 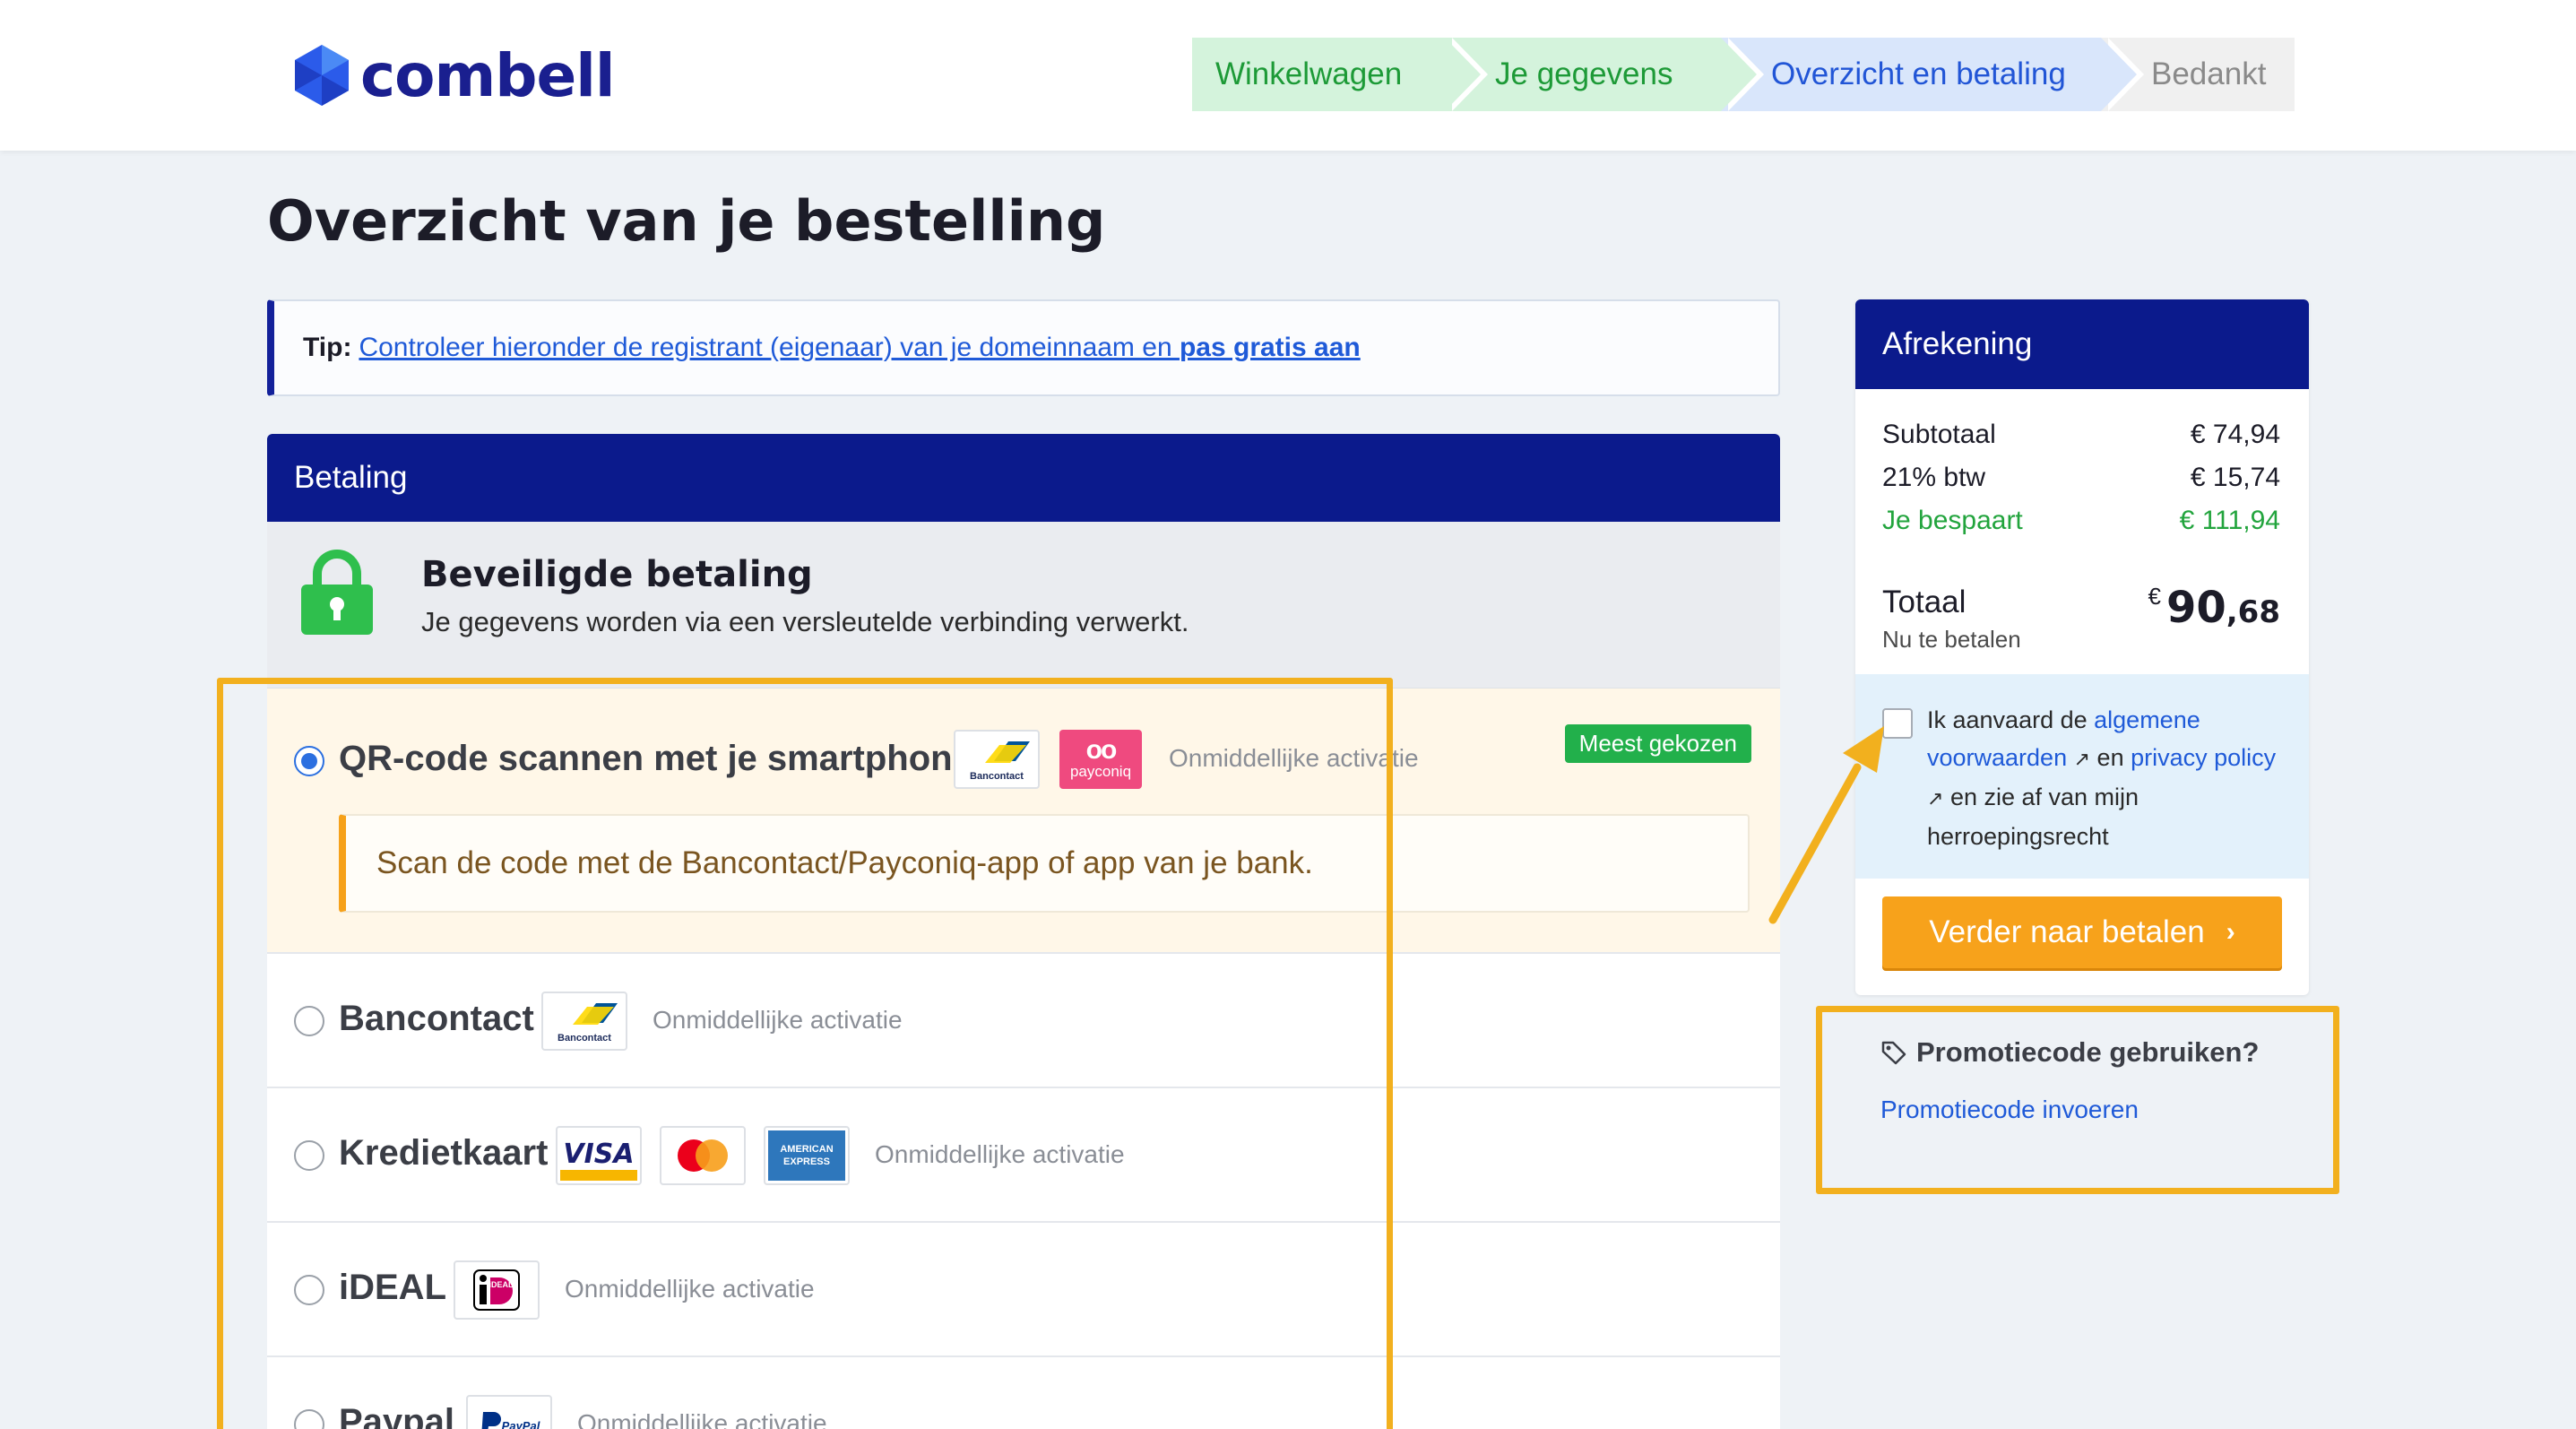 What do you see at coordinates (1023, 1290) in the screenshot?
I see `payment-method-ideal: iDEAL iDEAL Onmiddellijke activatie` at bounding box center [1023, 1290].